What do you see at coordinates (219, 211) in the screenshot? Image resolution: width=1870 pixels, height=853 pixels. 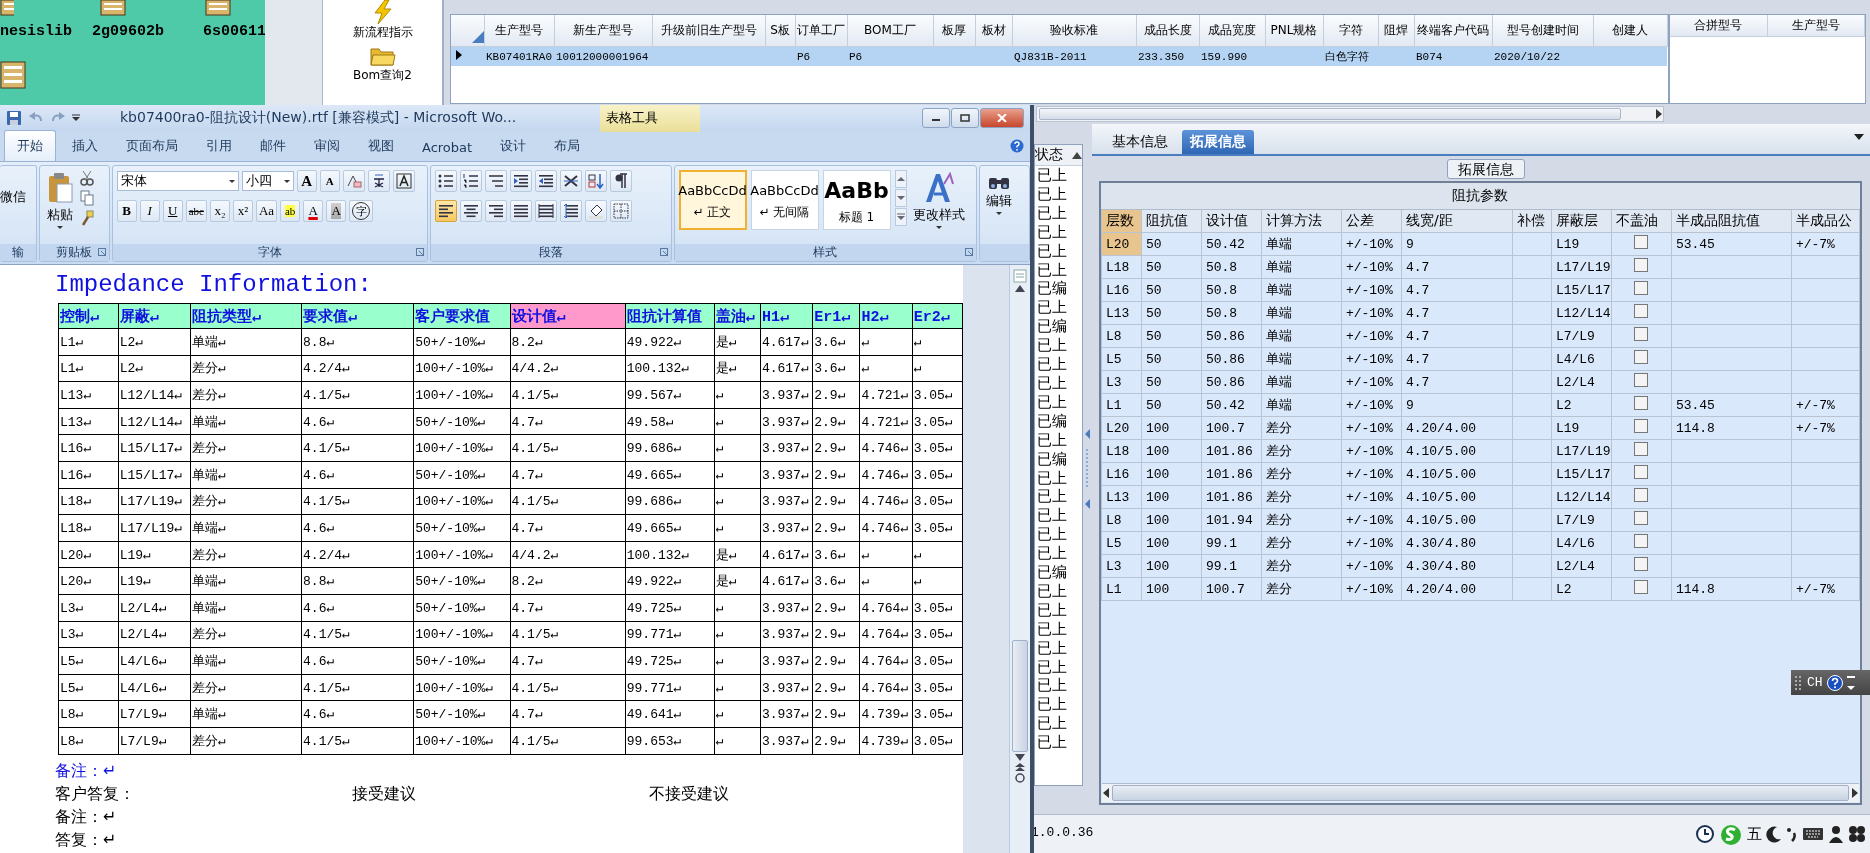 I see `format-button: x₂` at bounding box center [219, 211].